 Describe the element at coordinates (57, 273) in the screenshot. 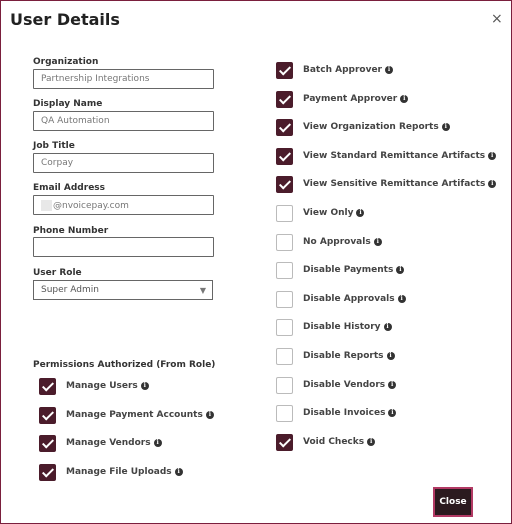

I see `user-role-label: User Role` at that location.